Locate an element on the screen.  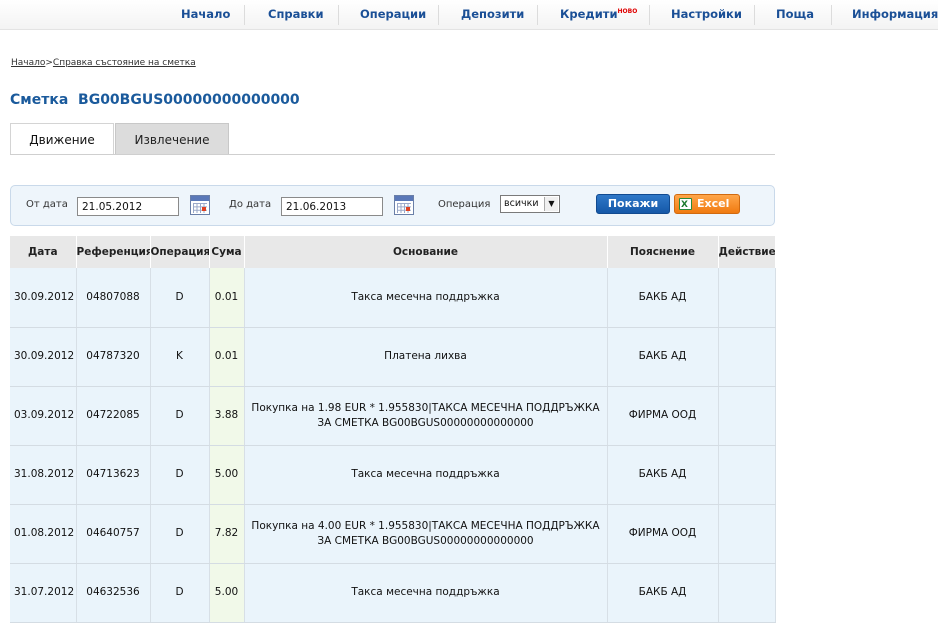
nav-information: Информация is located at coordinates (895, 15).